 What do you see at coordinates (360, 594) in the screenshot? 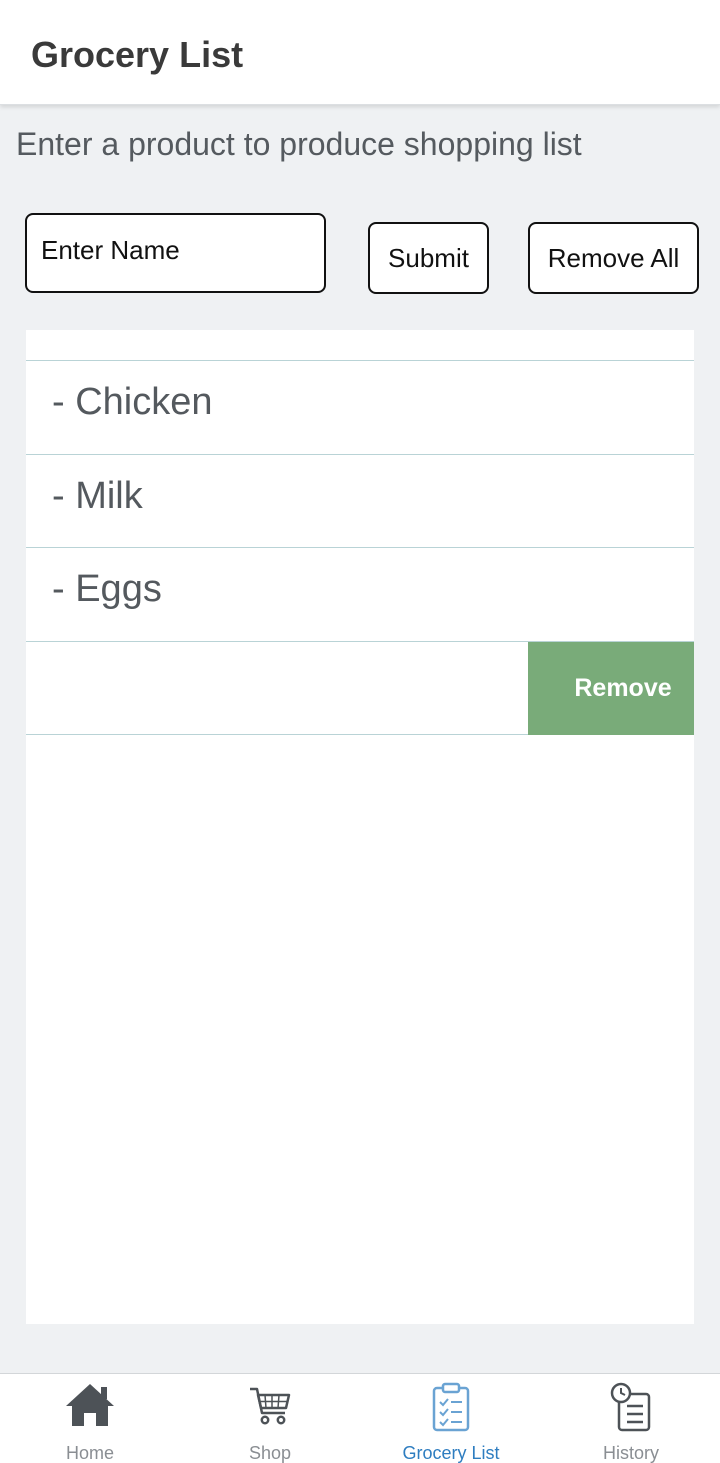
I see `list-item: - Eggs` at bounding box center [360, 594].